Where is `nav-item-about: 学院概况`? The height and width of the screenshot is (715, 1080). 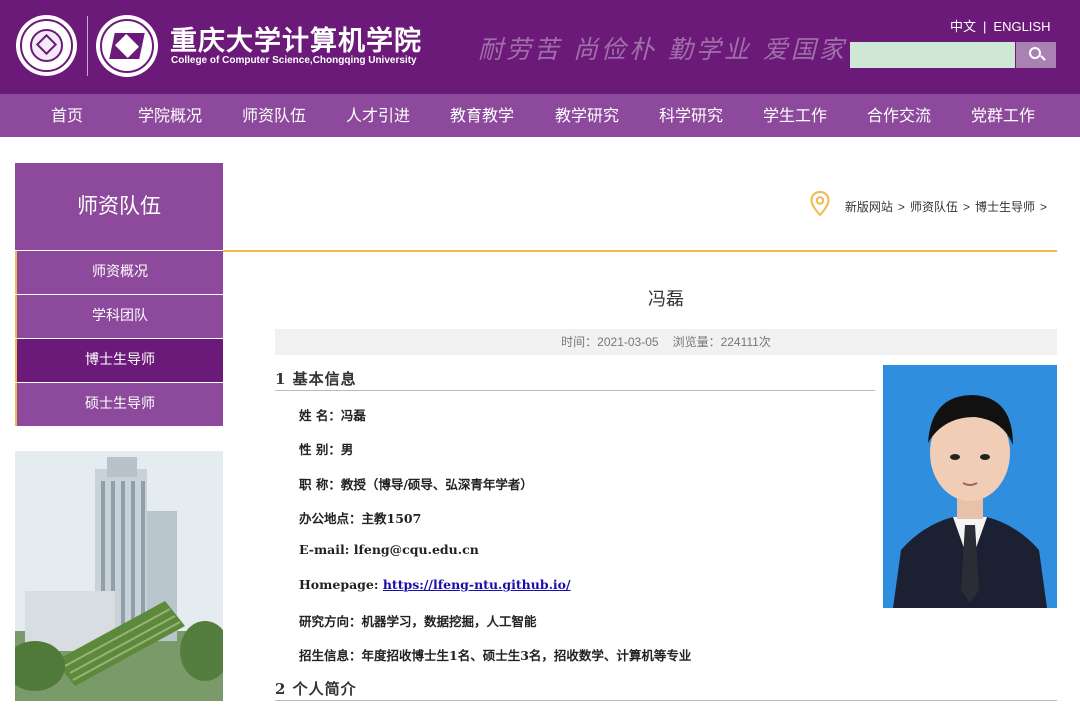 nav-item-about: 学院概况 is located at coordinates (170, 115).